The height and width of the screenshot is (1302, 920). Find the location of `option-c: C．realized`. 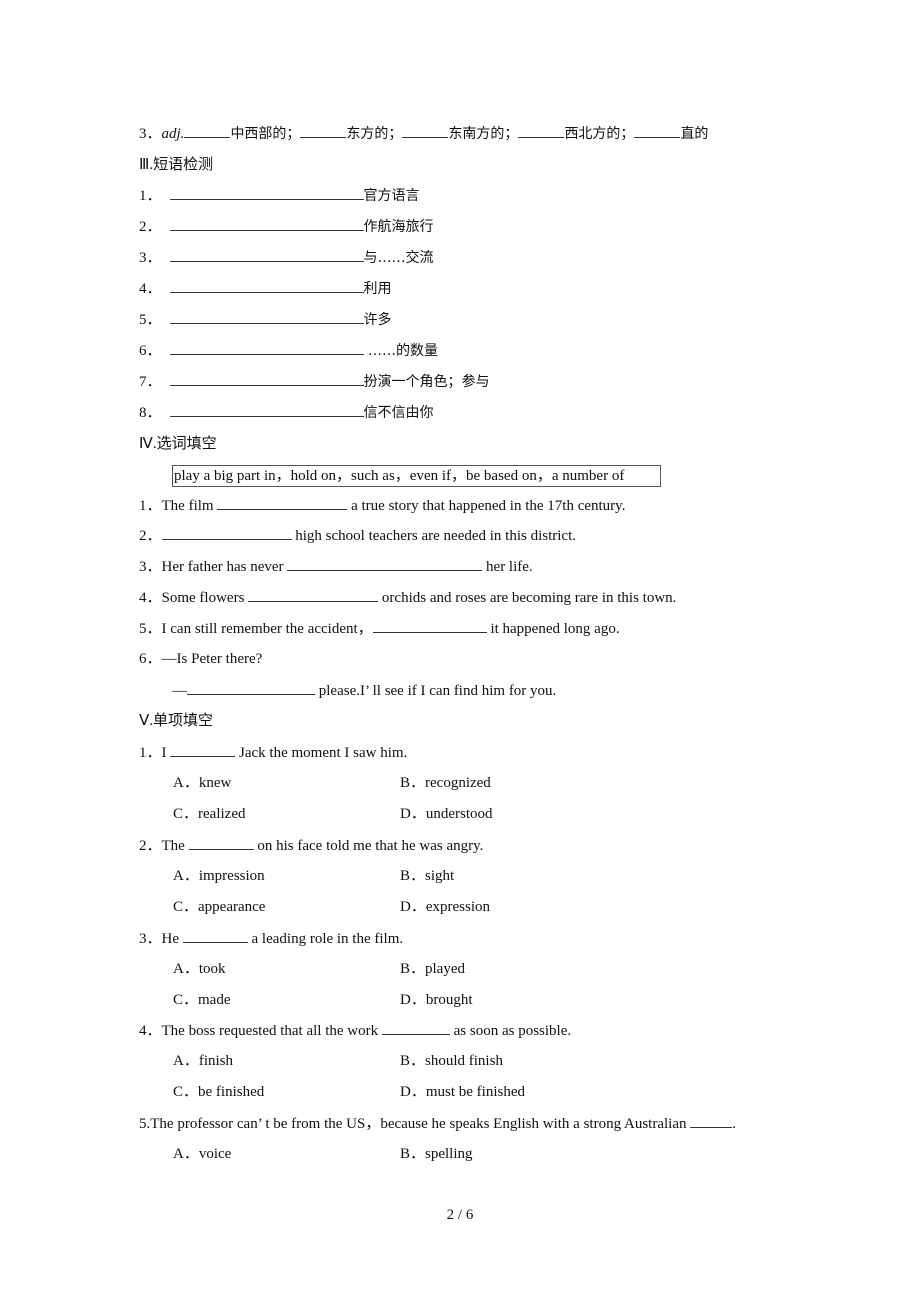

option-c: C．realized is located at coordinates (209, 814).